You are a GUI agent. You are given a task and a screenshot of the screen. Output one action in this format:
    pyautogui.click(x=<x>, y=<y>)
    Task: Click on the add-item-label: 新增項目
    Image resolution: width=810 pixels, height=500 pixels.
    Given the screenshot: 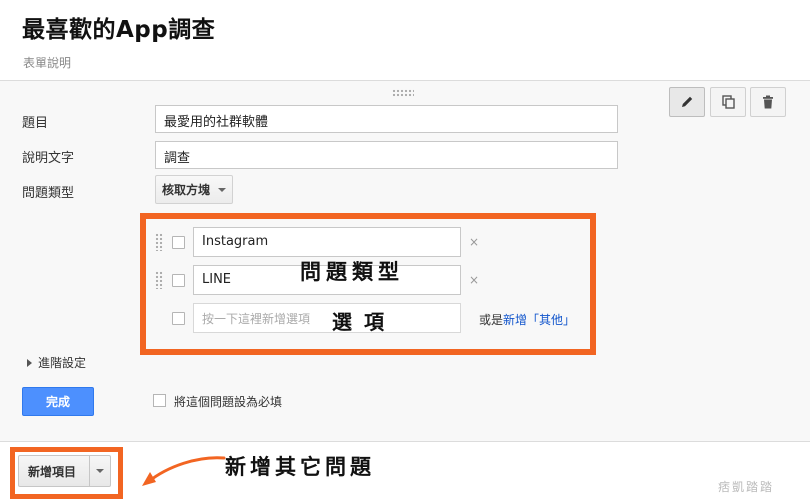 What is the action you would take?
    pyautogui.click(x=52, y=471)
    